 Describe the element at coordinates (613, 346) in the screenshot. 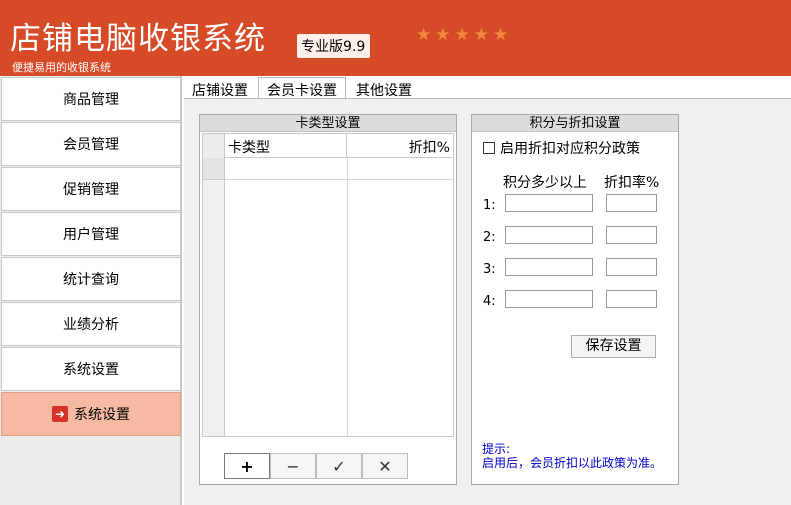

I see `save-settings-button: 保存设置` at that location.